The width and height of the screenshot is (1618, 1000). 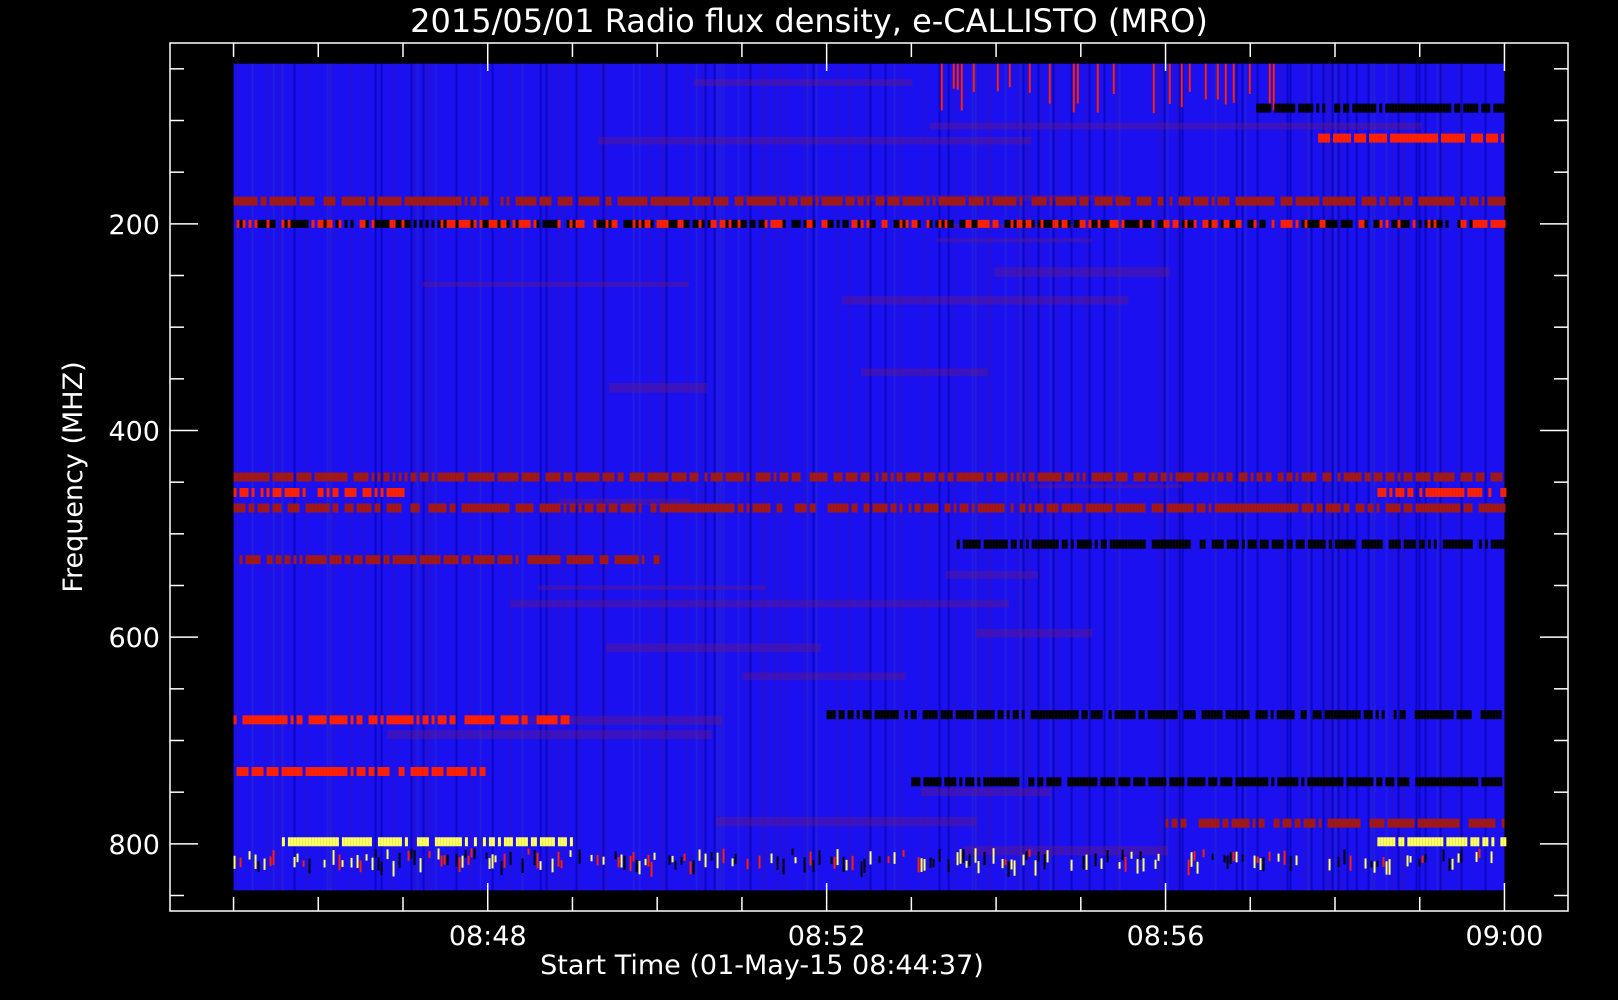 What do you see at coordinates (1335, 477) in the screenshot?
I see `texture-stripe` at bounding box center [1335, 477].